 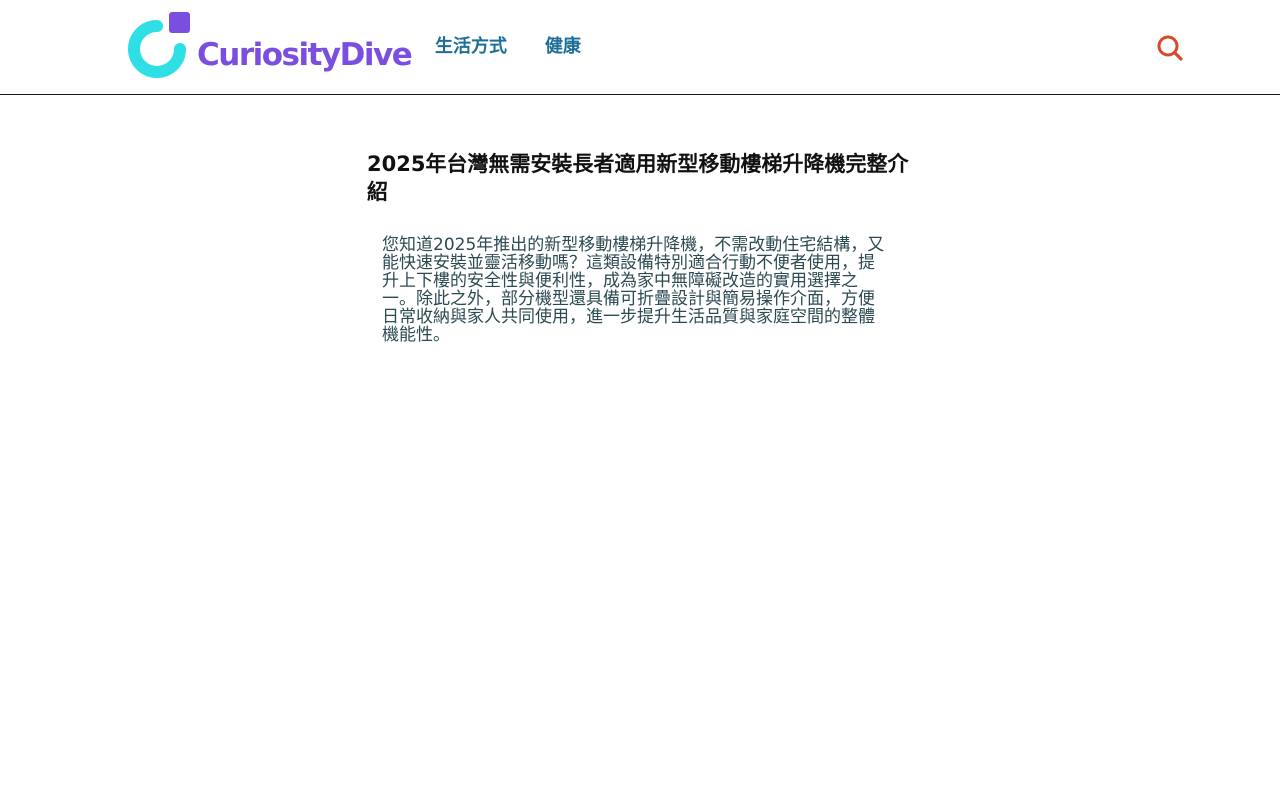 What do you see at coordinates (269, 55) in the screenshot?
I see `logo-text-curiosity: Curiosity` at bounding box center [269, 55].